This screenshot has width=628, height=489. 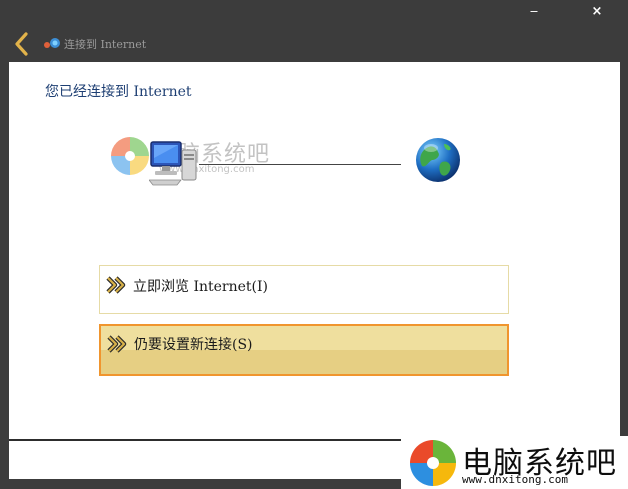 What do you see at coordinates (438, 160) in the screenshot?
I see `globe-icon` at bounding box center [438, 160].